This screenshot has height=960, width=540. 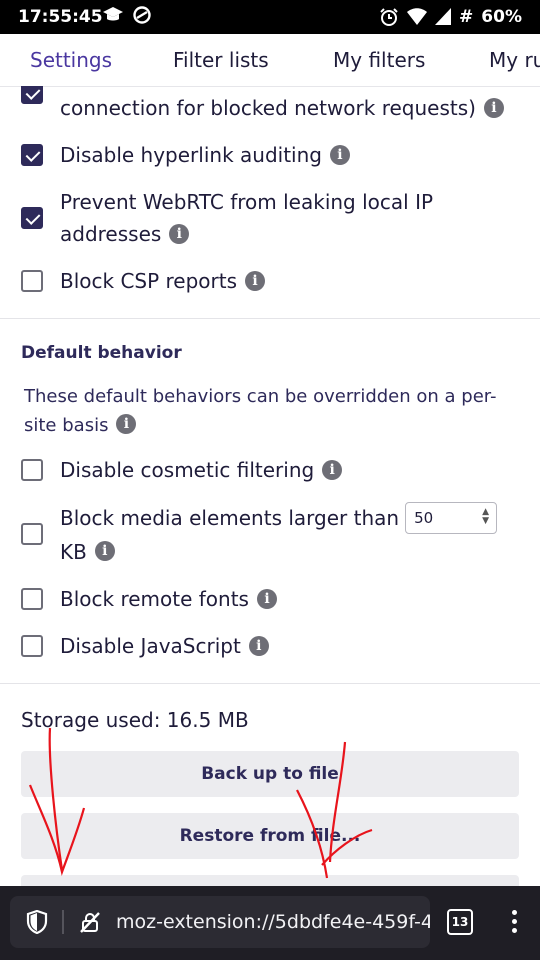 What do you see at coordinates (270, 17) in the screenshot?
I see `status-bar: 17:55:45 # 60%` at bounding box center [270, 17].